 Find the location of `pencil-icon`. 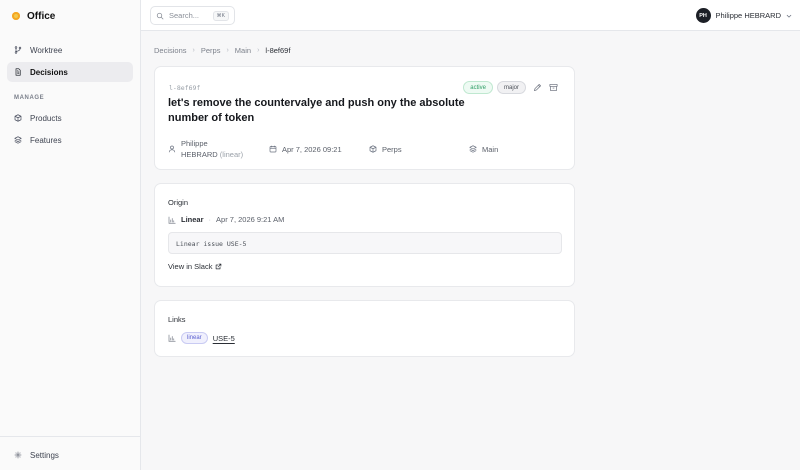

pencil-icon is located at coordinates (537, 87).